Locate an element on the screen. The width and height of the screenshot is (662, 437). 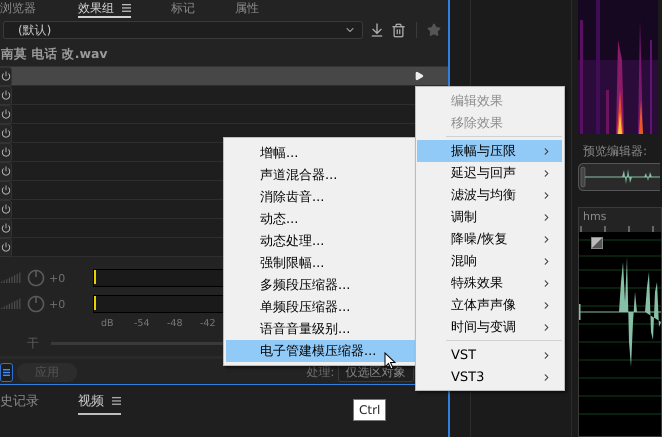
scale-label: -54 is located at coordinates (142, 323).